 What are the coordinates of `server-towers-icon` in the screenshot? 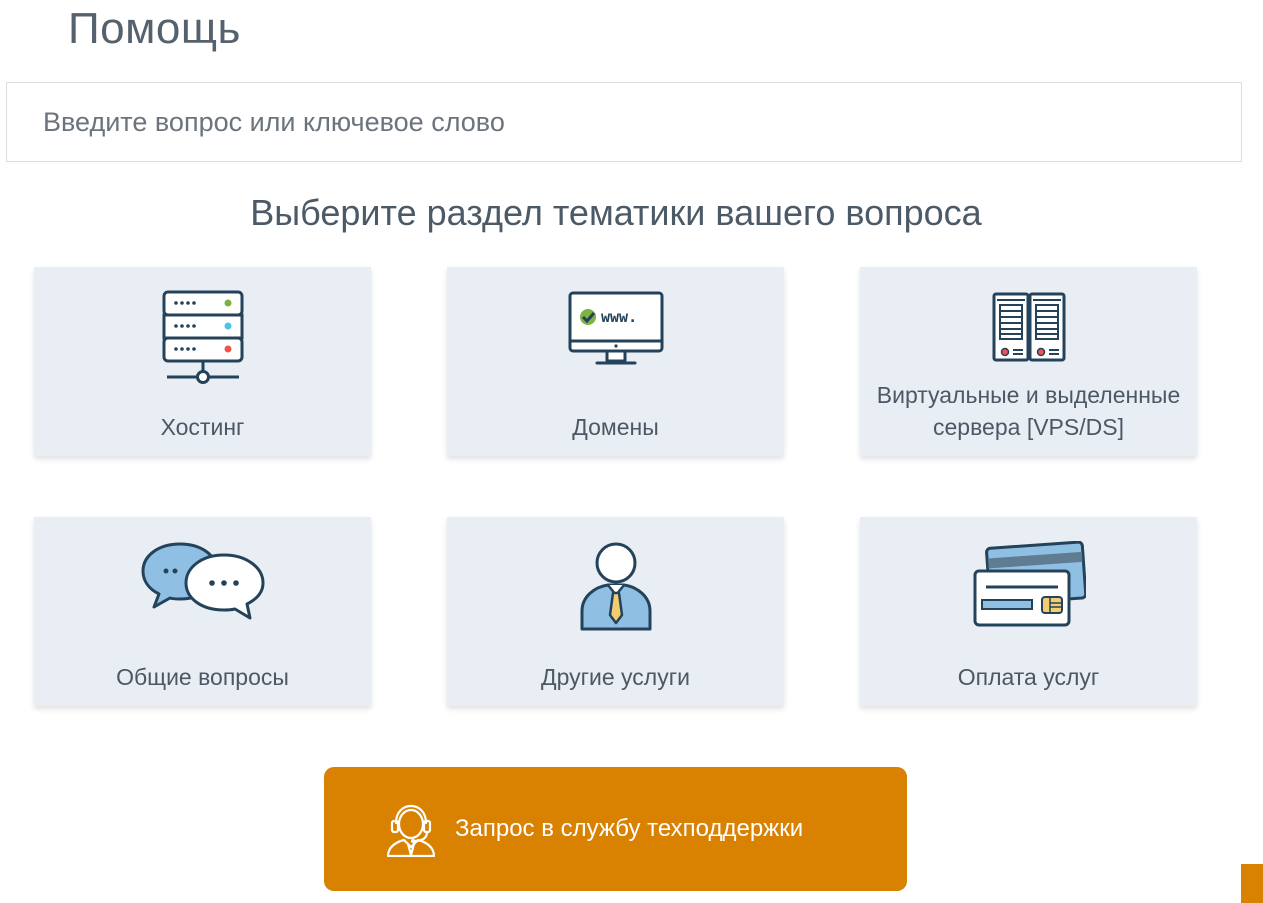 It's located at (1029, 329).